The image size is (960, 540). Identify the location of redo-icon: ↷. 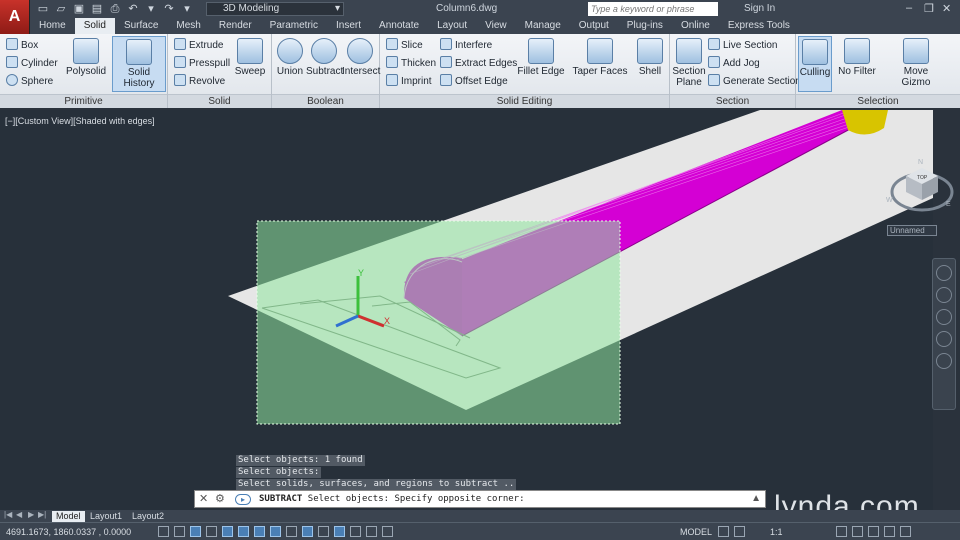
(169, 9).